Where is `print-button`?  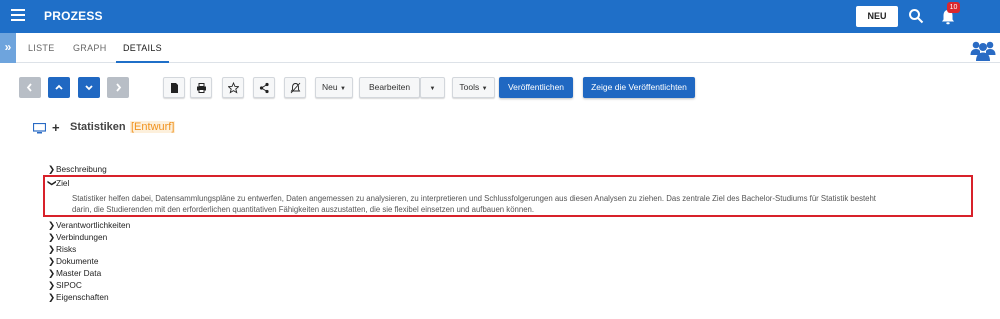 print-button is located at coordinates (201, 87).